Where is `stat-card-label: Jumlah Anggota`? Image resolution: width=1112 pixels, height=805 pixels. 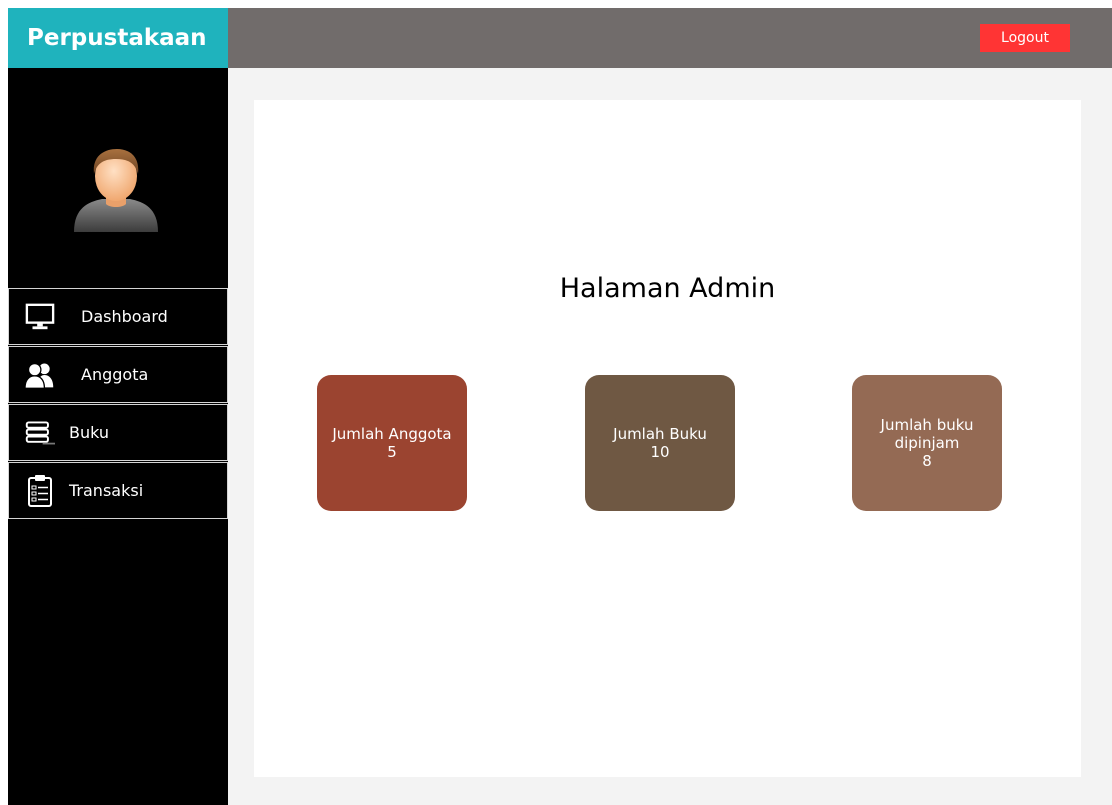
stat-card-label: Jumlah Anggota is located at coordinates (392, 434).